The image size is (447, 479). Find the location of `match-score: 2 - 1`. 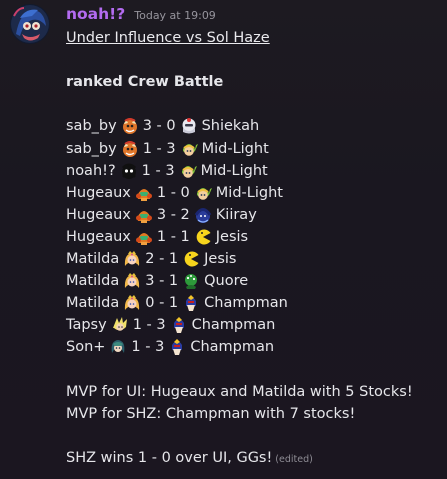

match-score: 2 - 1 is located at coordinates (162, 258).